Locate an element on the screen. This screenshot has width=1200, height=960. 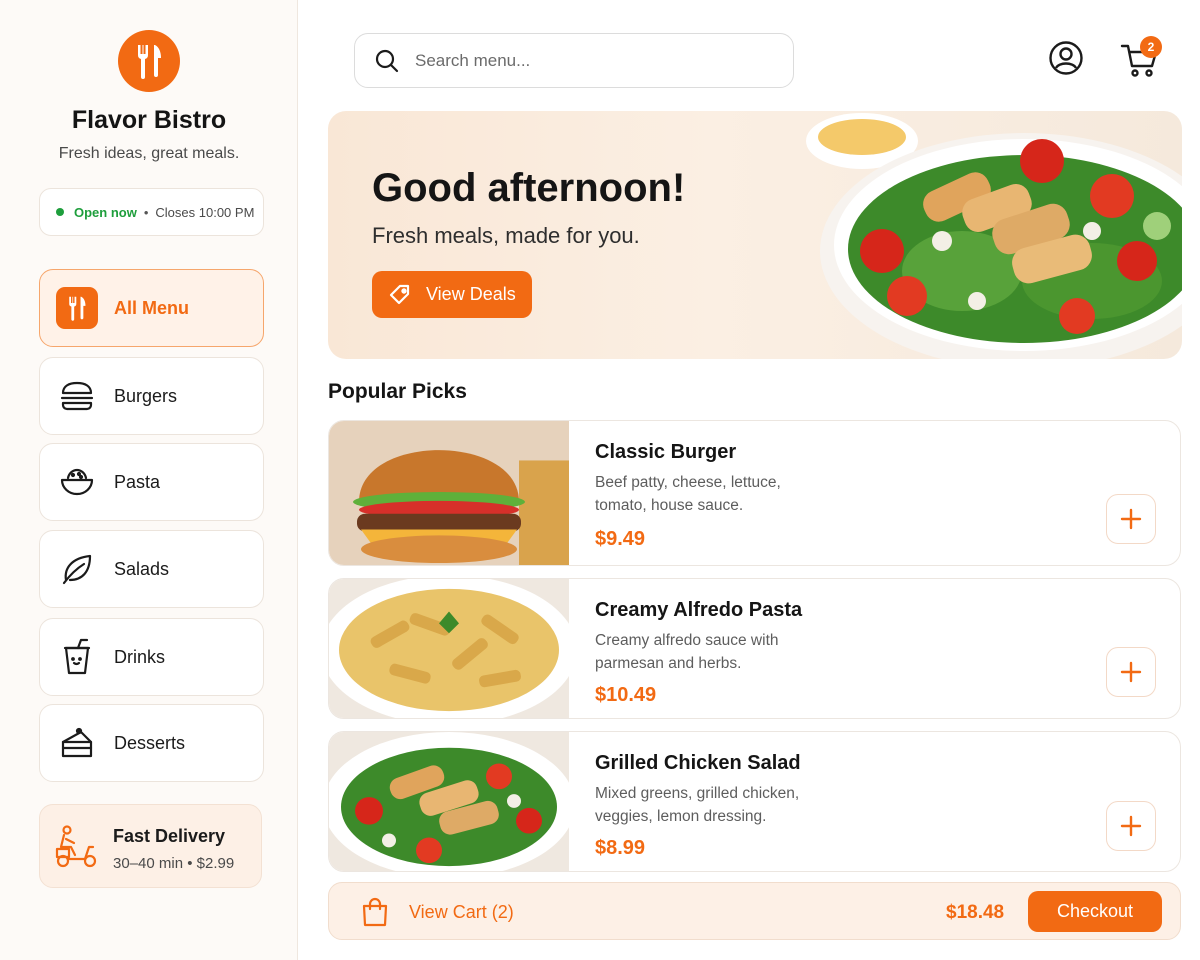
brand-name: Flavor Bistro is located at coordinates (149, 120).